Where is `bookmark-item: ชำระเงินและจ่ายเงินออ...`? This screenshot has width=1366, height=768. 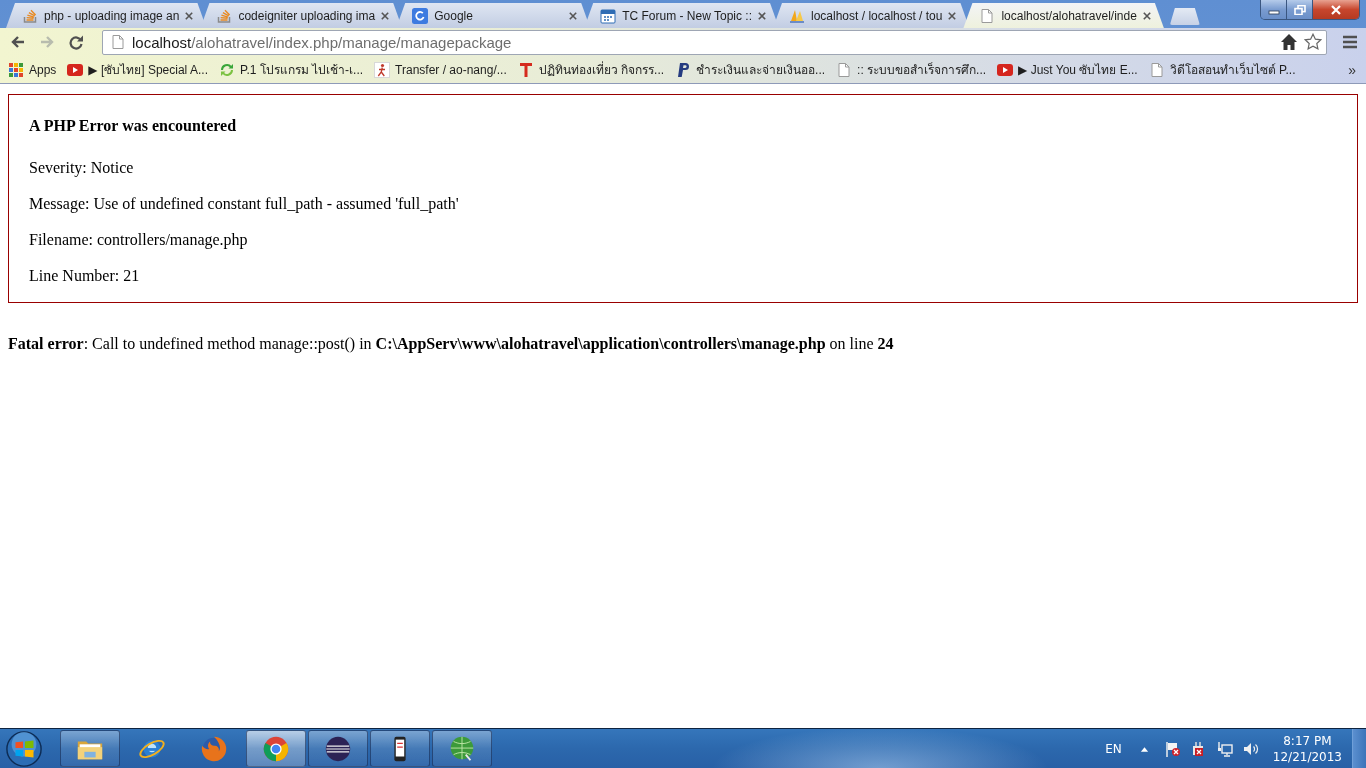 bookmark-item: ชำระเงินและจ่ายเงินออ... is located at coordinates (750, 69).